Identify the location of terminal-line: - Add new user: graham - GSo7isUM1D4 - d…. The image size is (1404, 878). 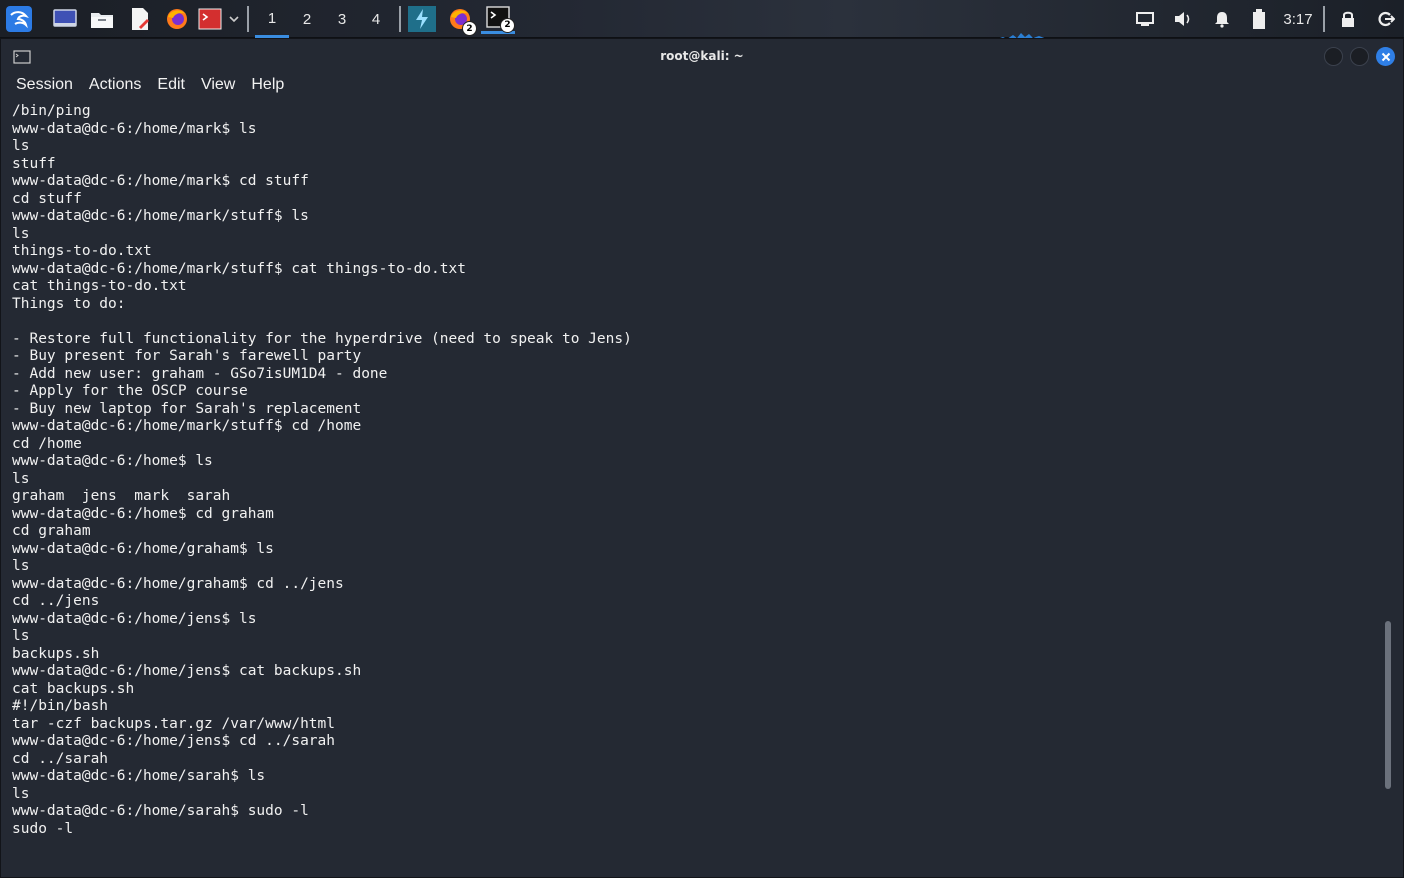
(200, 373).